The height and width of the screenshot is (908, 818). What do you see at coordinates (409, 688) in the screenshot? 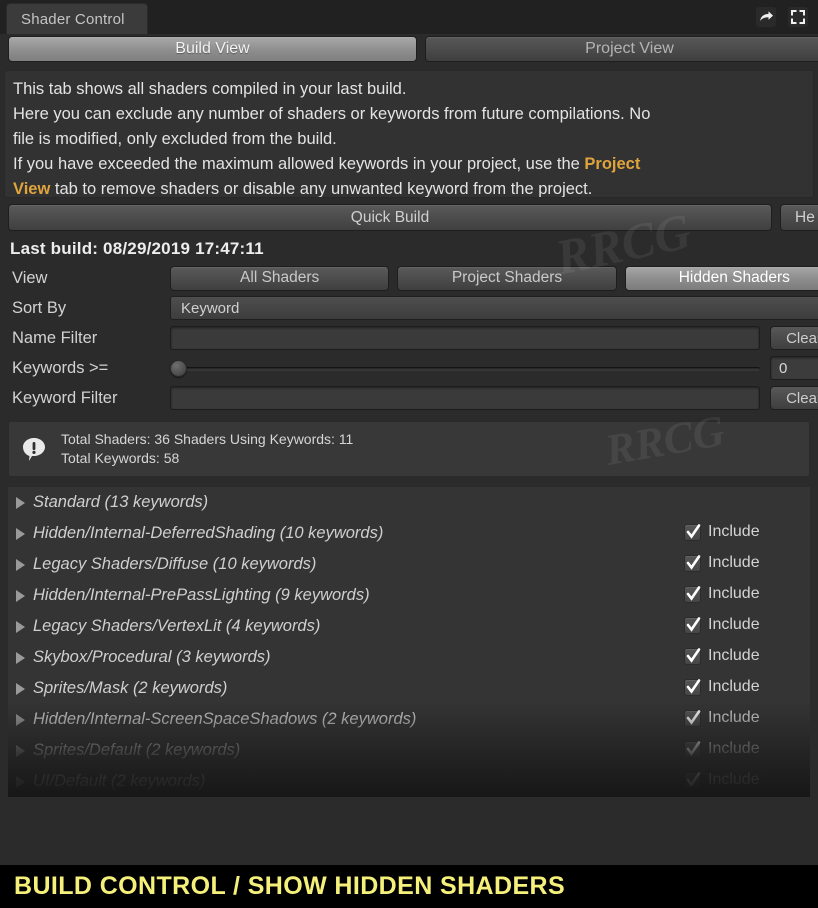
I see `table-row: Sprites/Mask (2 keywords) Include` at bounding box center [409, 688].